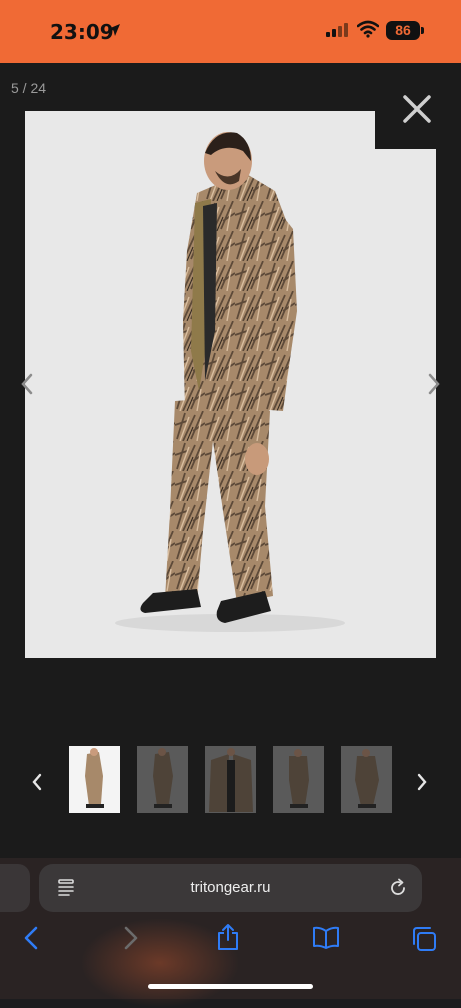 This screenshot has height=1008, width=461. I want to click on location-arrow-icon, so click(114, 30).